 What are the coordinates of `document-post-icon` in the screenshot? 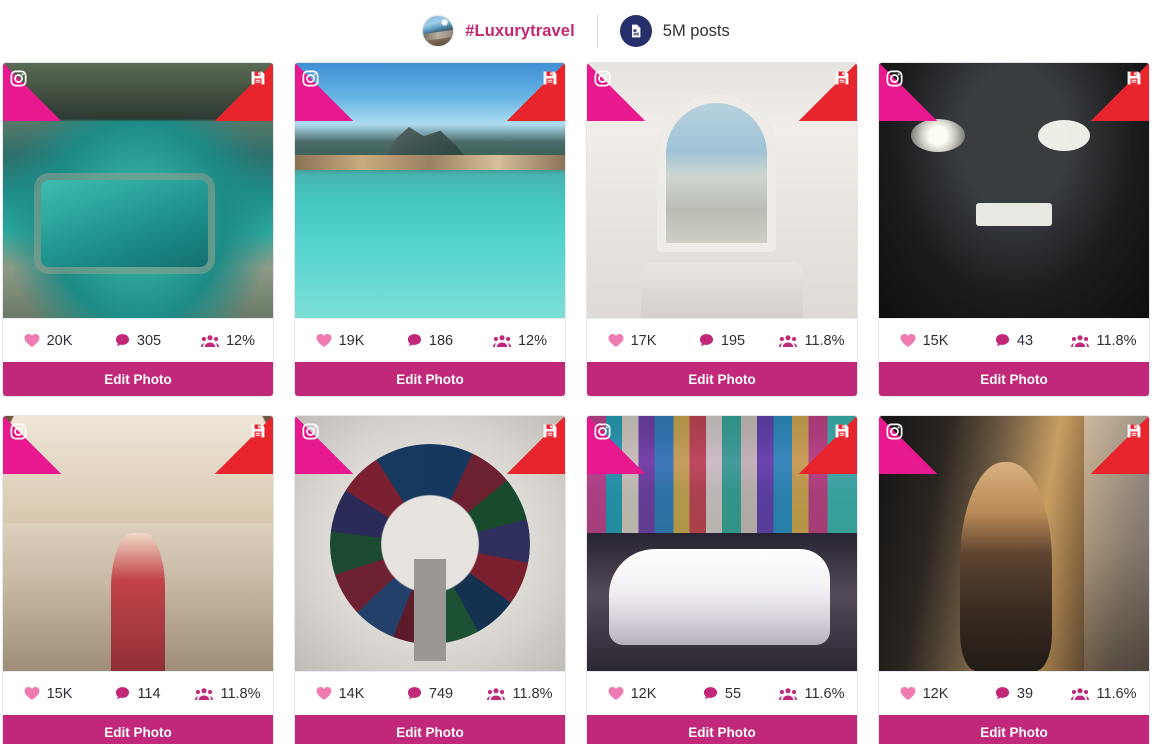 It's located at (635, 31).